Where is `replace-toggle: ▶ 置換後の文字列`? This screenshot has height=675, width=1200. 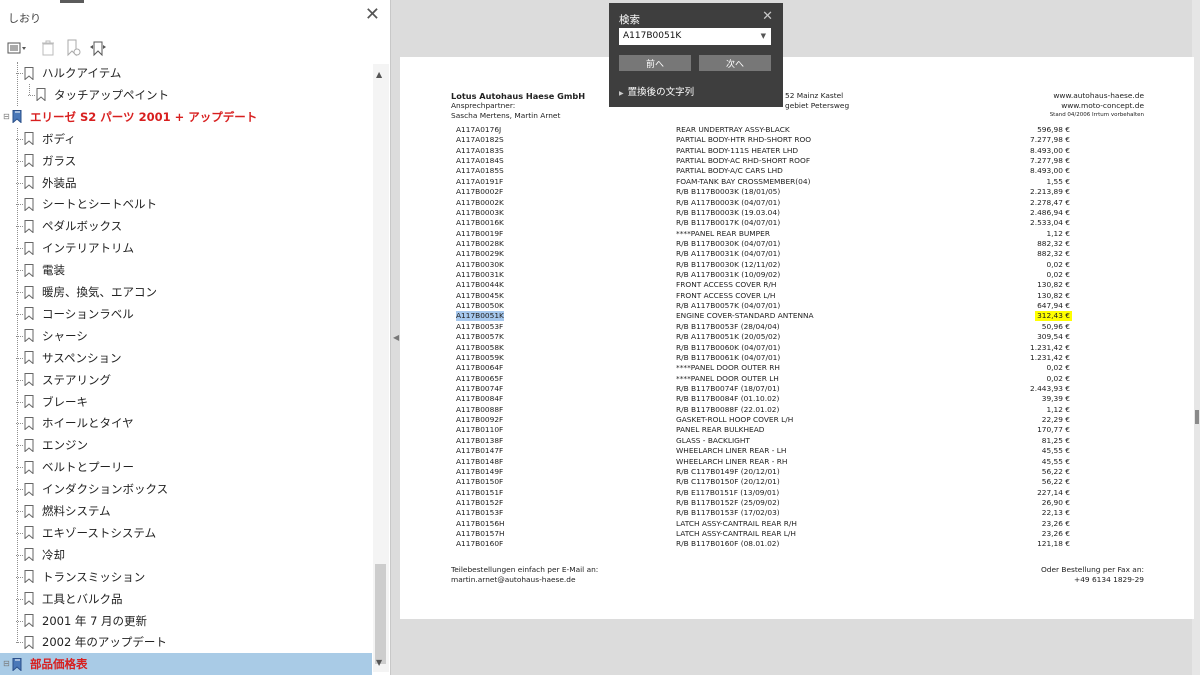
replace-toggle: ▶ 置換後の文字列 is located at coordinates (656, 91).